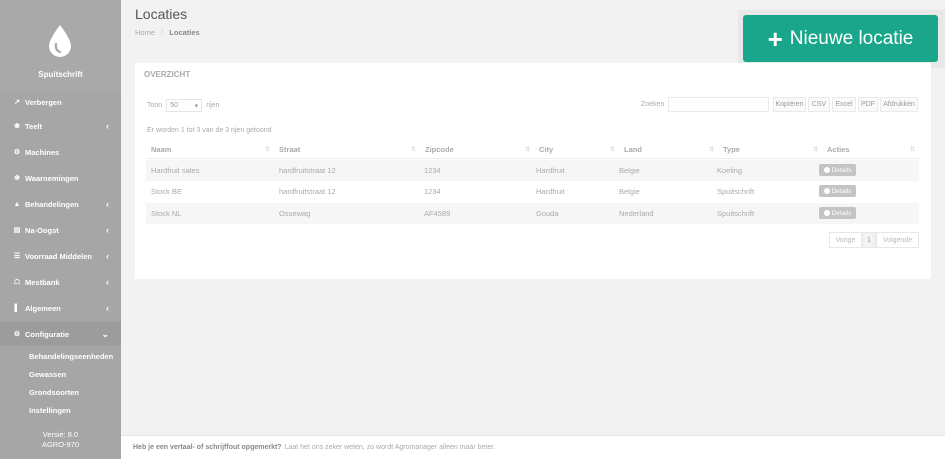 This screenshot has width=945, height=459. Describe the element at coordinates (71, 356) in the screenshot. I see `submenu-item-behandelingseenheden: Behandelingseenheden` at that location.